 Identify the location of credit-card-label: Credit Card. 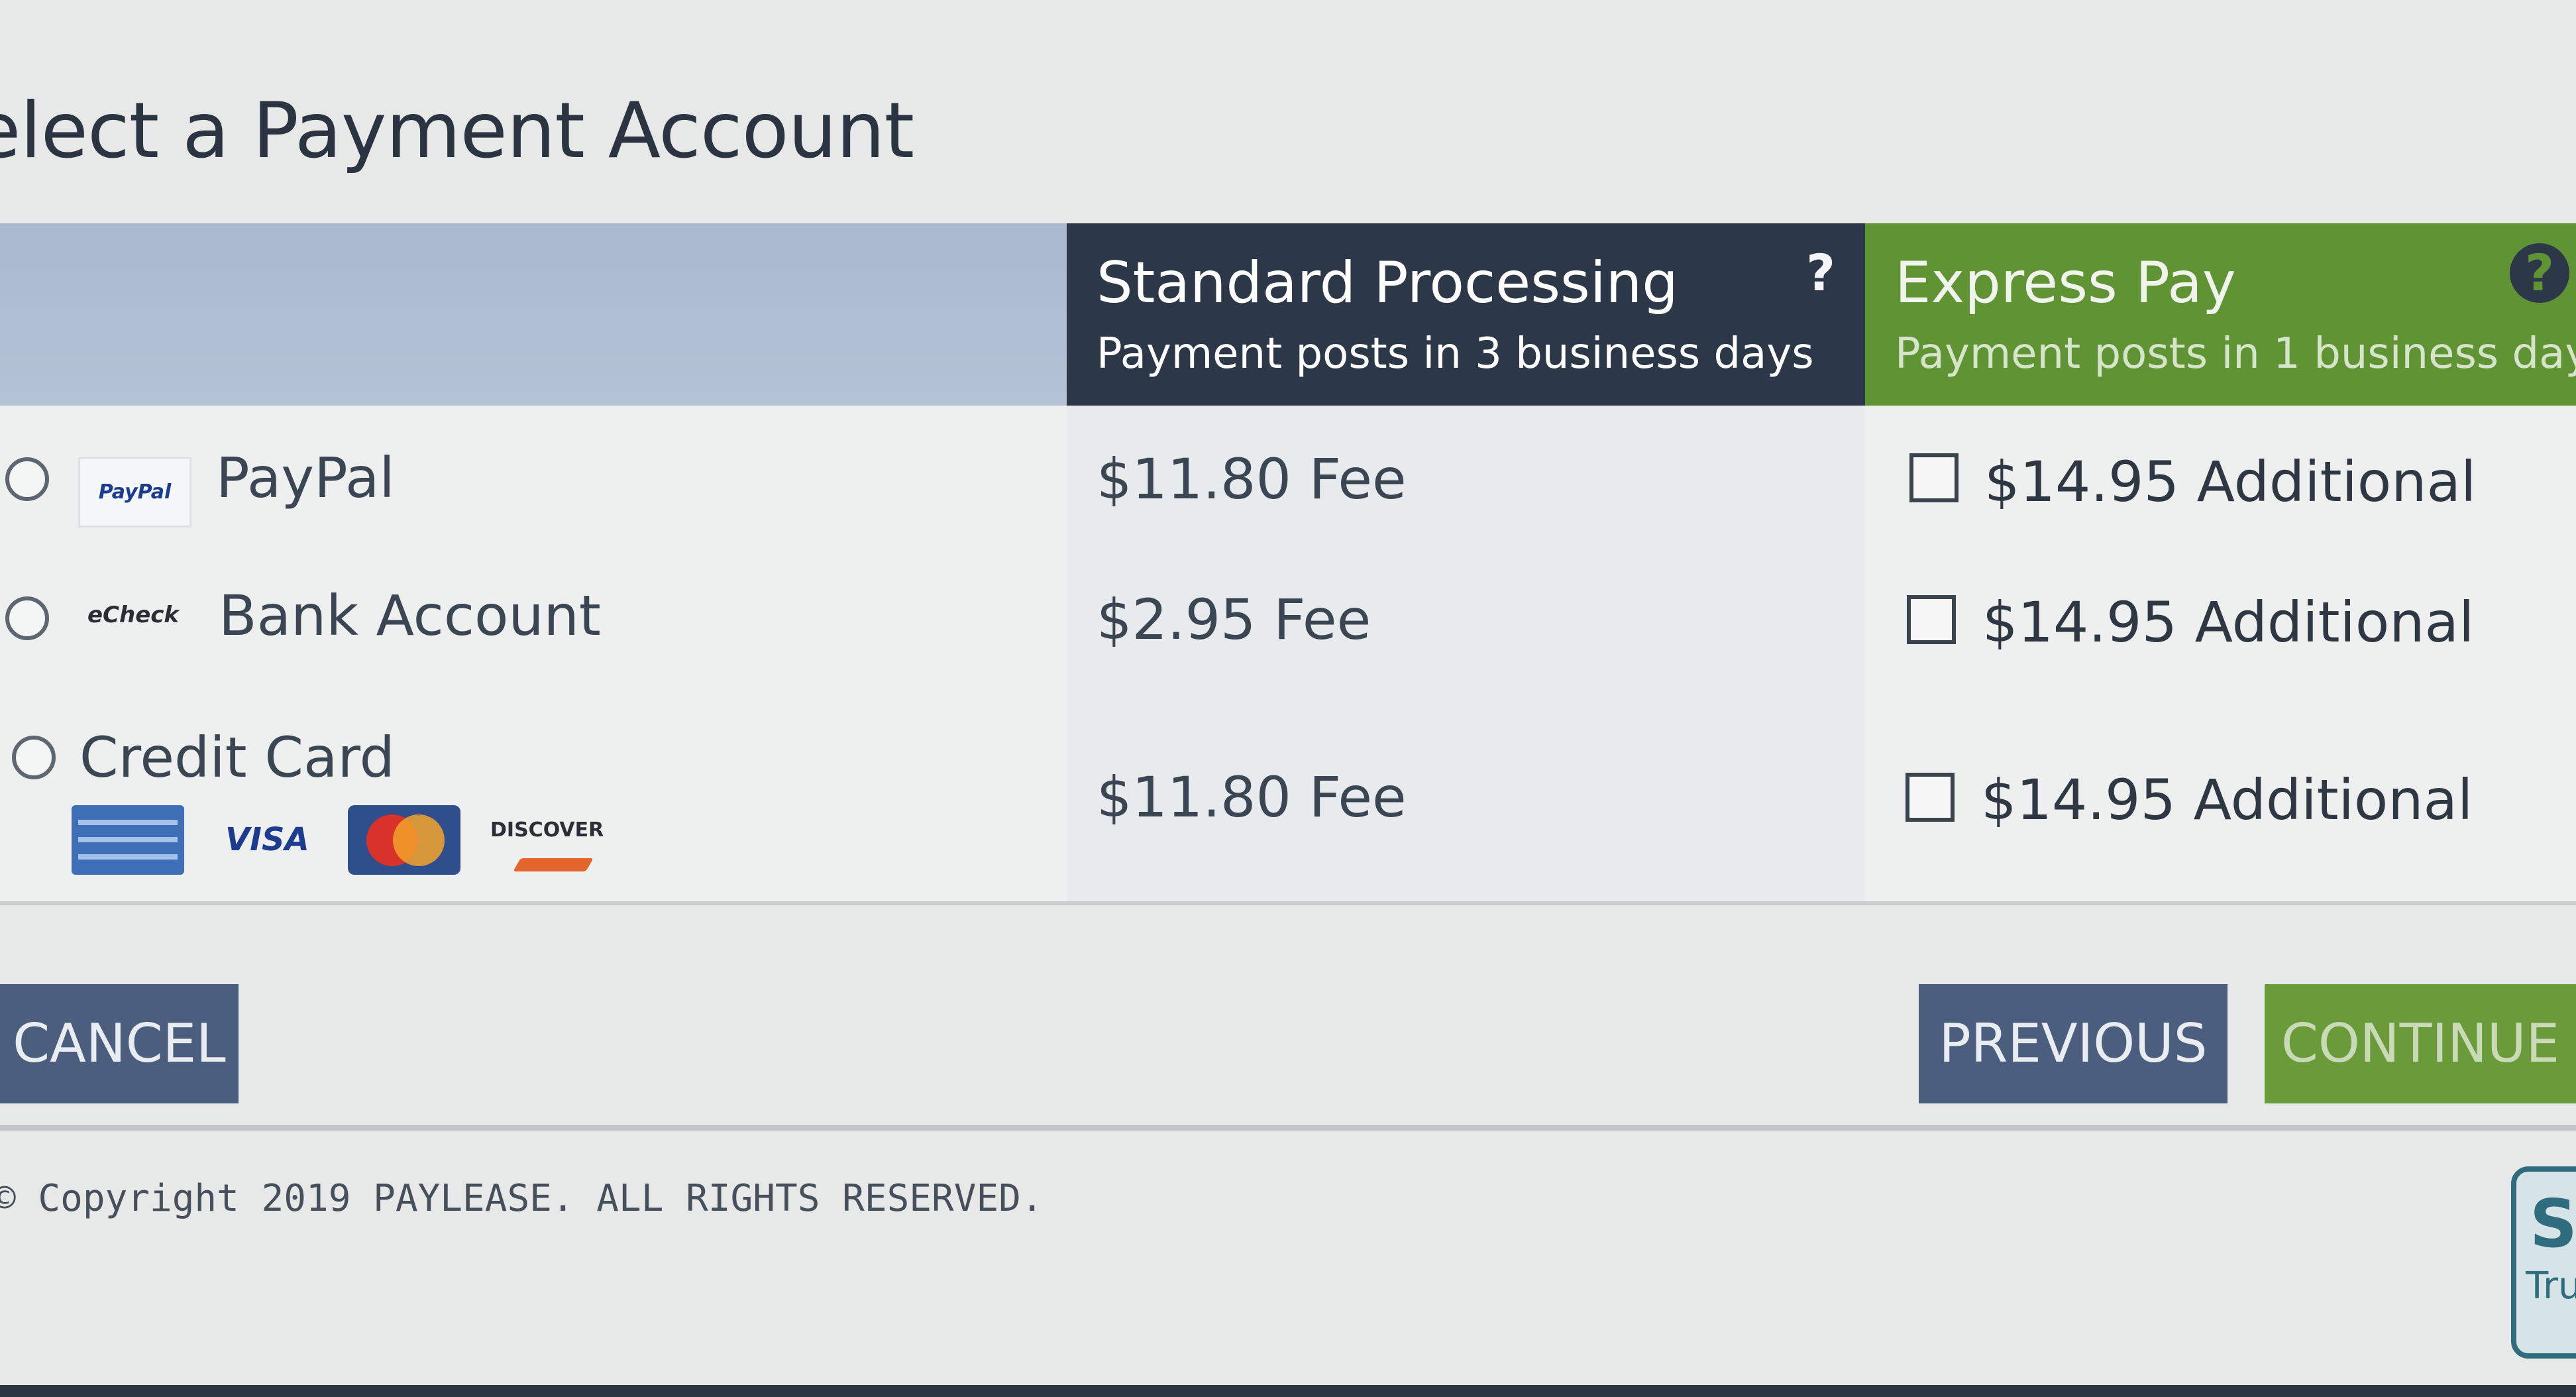
(237, 757).